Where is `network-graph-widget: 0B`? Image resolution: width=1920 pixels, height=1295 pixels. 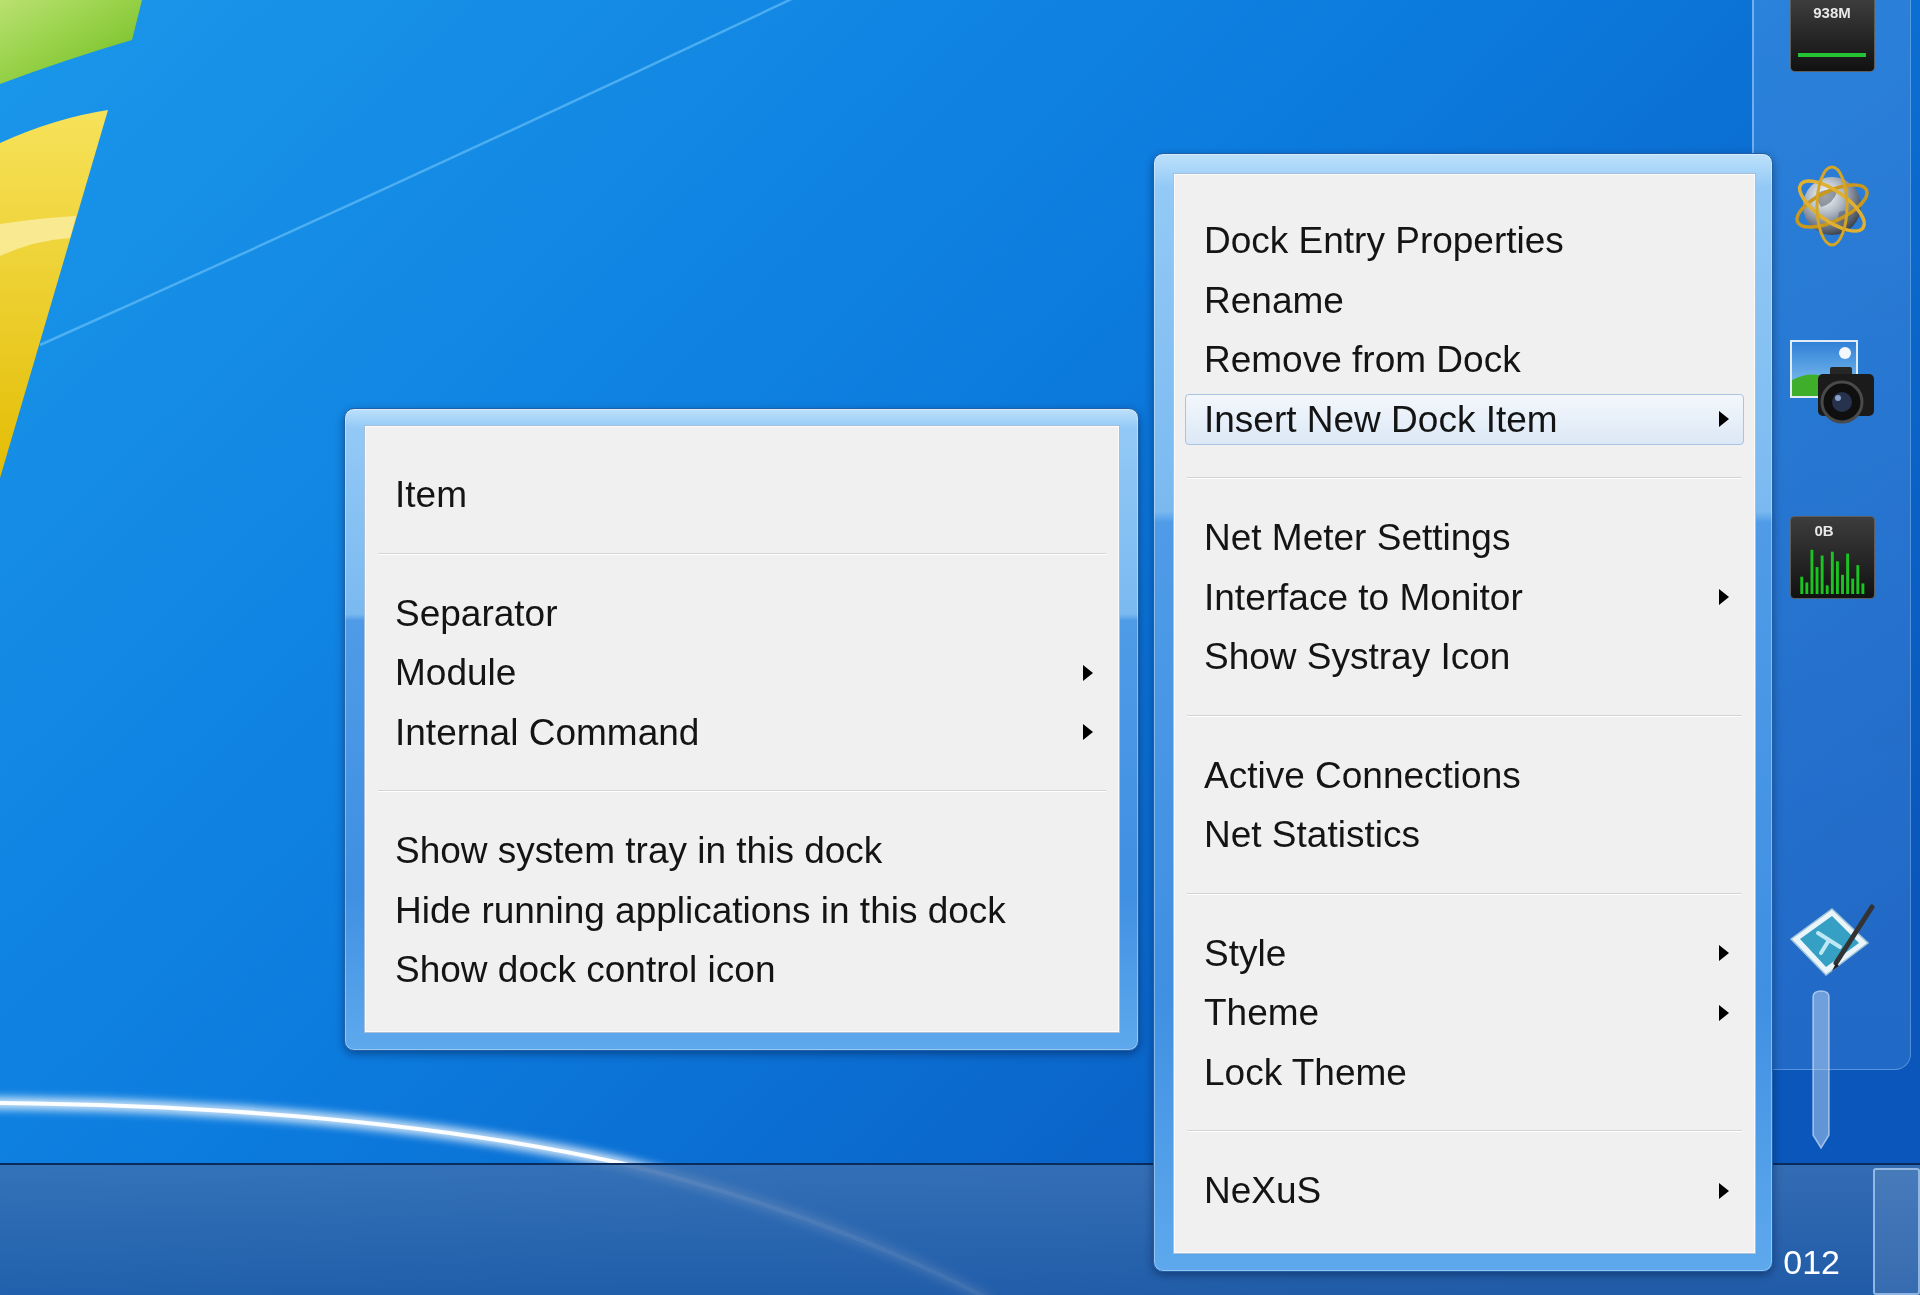 network-graph-widget: 0B is located at coordinates (1832, 557).